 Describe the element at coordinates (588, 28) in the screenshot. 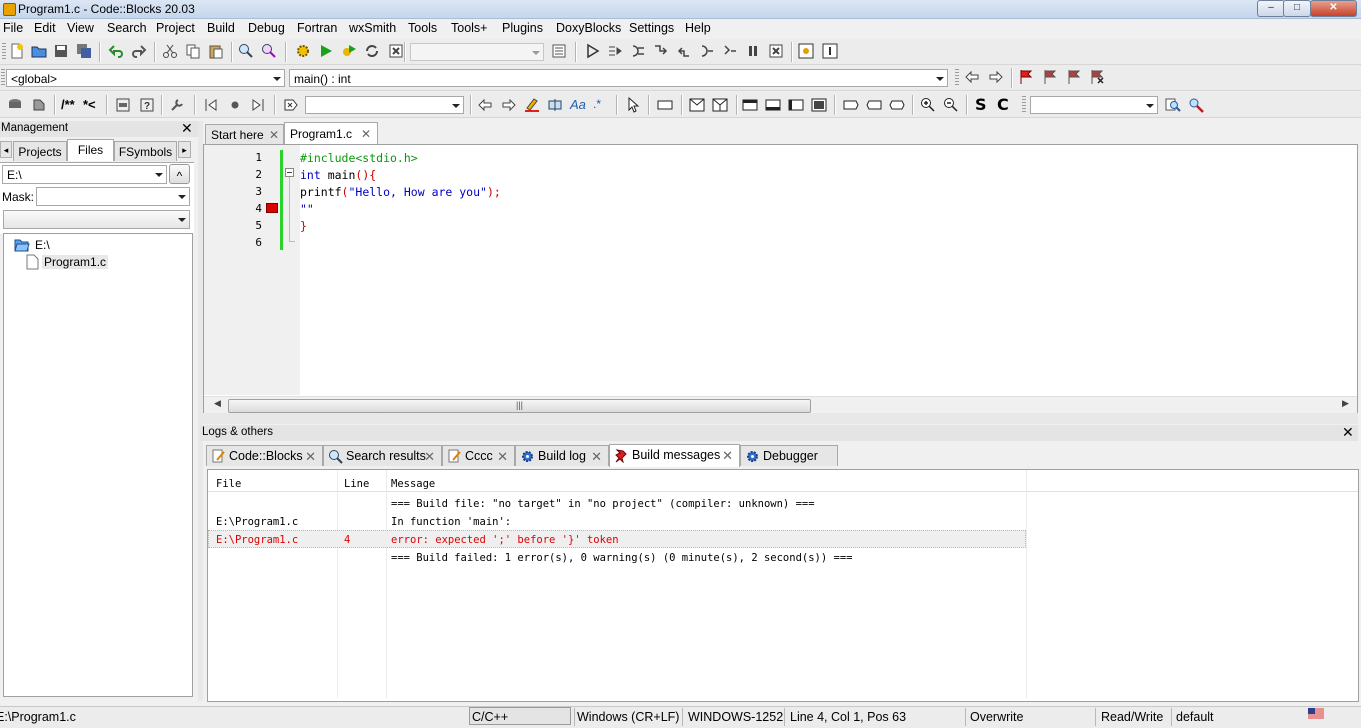

I see `menu-doxyblocks: DoxyBlocks` at that location.